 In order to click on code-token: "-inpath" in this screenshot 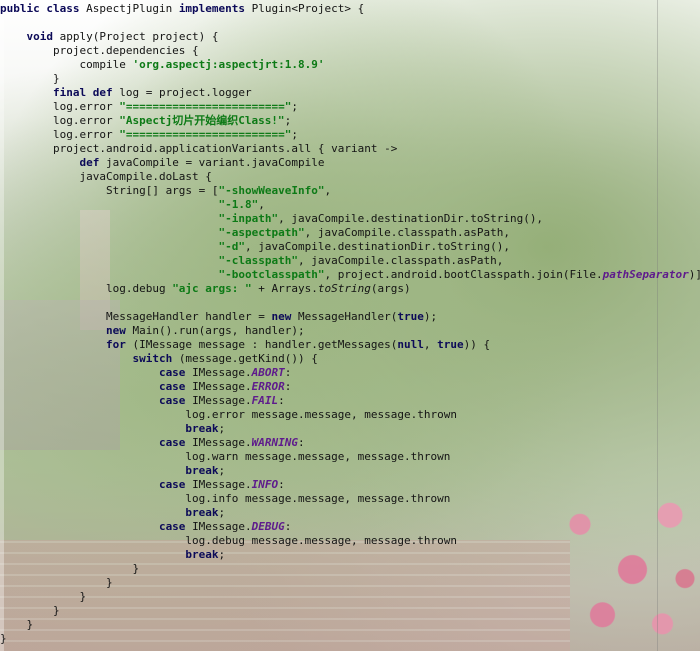, I will do `click(139, 218)`.